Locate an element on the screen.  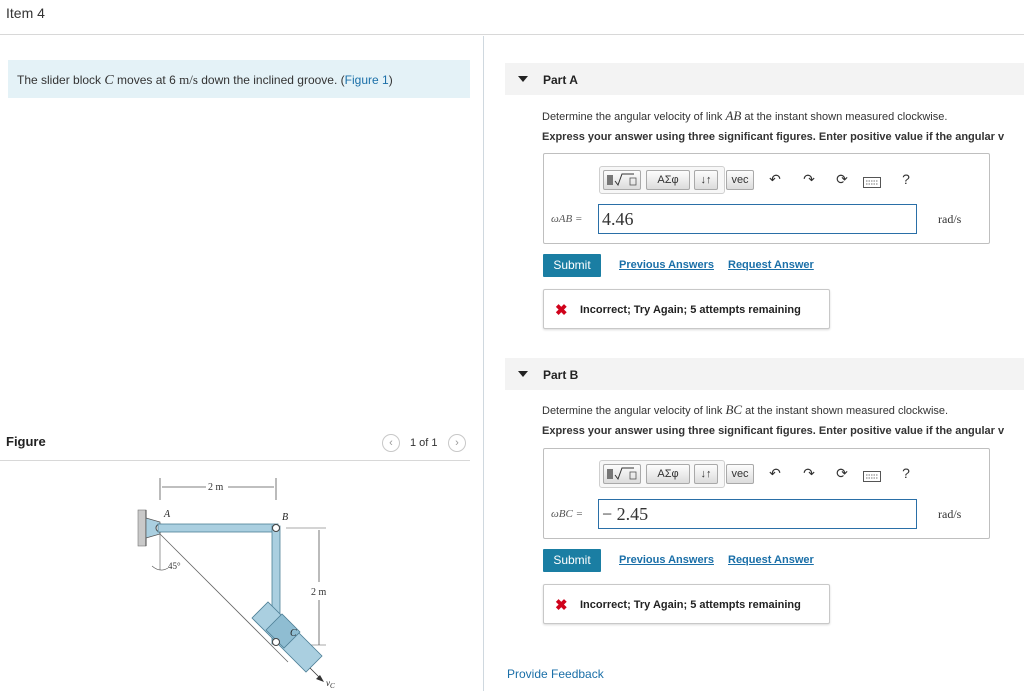
point-a-label: A is located at coordinates (167, 514).